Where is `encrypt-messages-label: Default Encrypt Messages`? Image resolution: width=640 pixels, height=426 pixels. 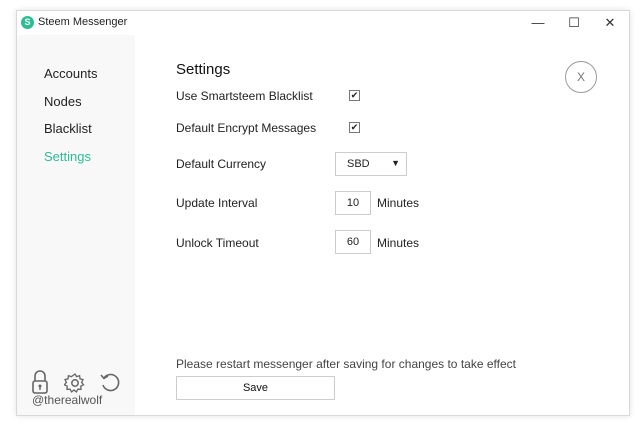 encrypt-messages-label: Default Encrypt Messages is located at coordinates (246, 128).